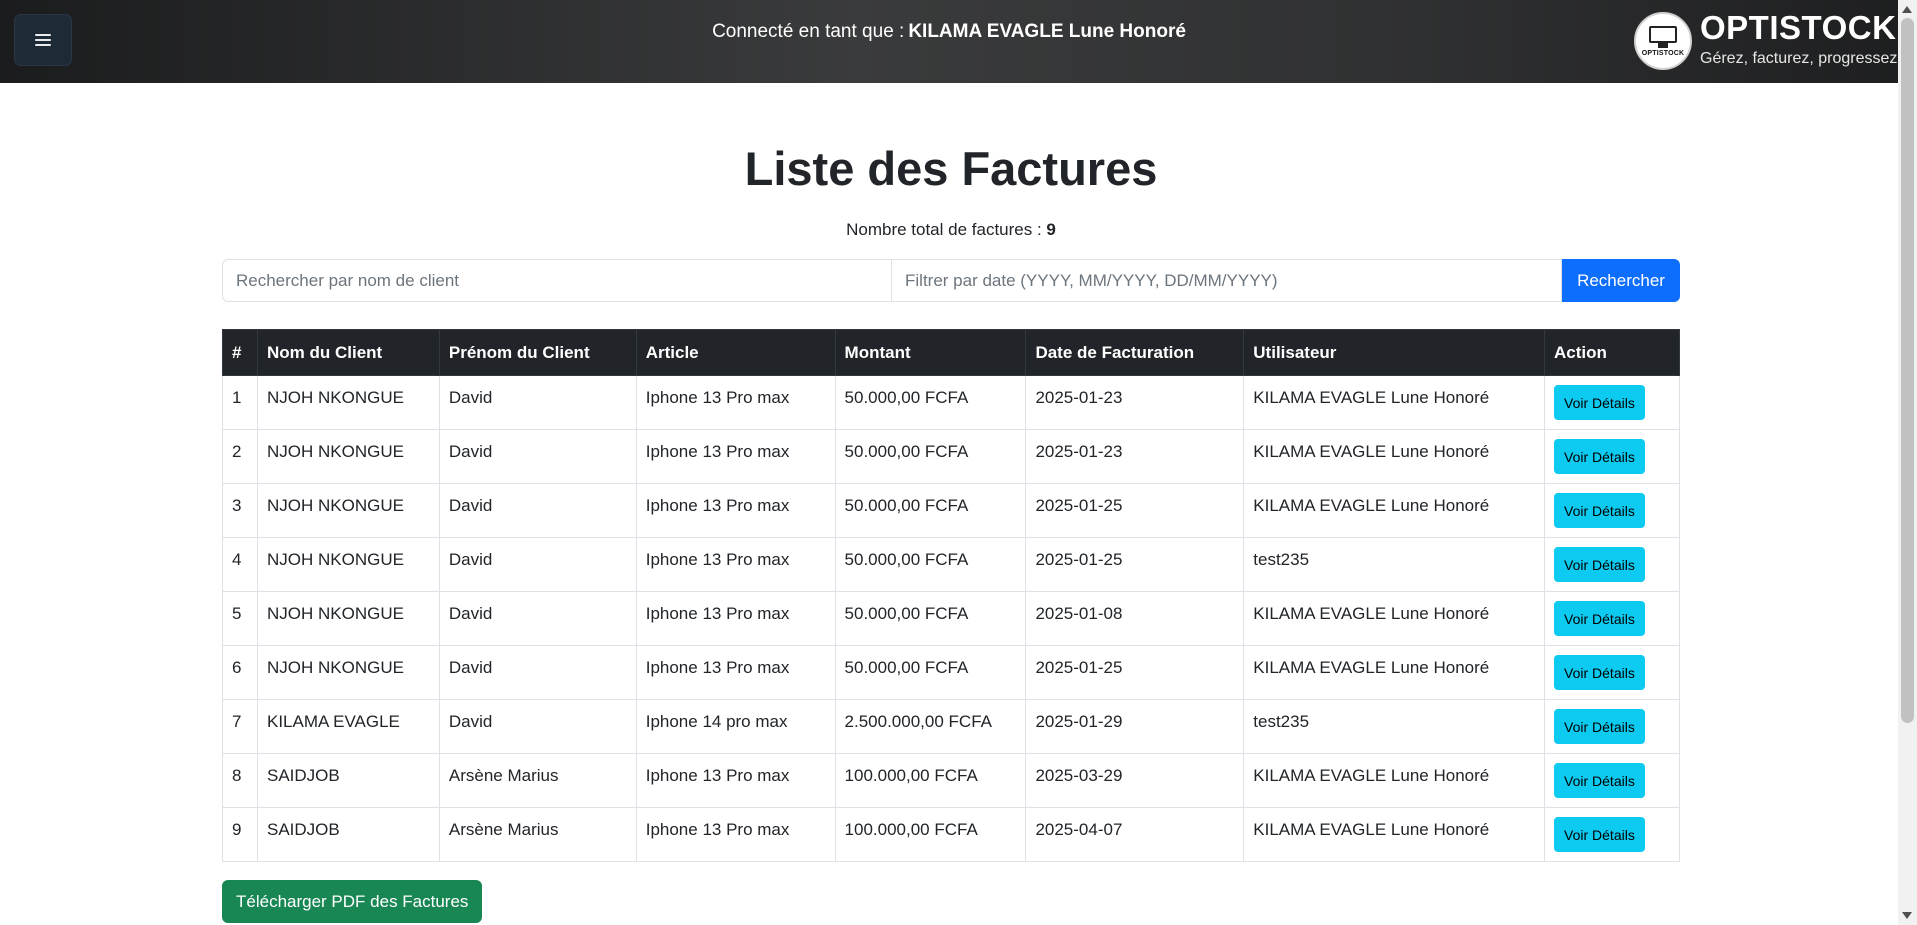  Describe the element at coordinates (1612, 352) in the screenshot. I see `table-header-col-action: Action` at that location.